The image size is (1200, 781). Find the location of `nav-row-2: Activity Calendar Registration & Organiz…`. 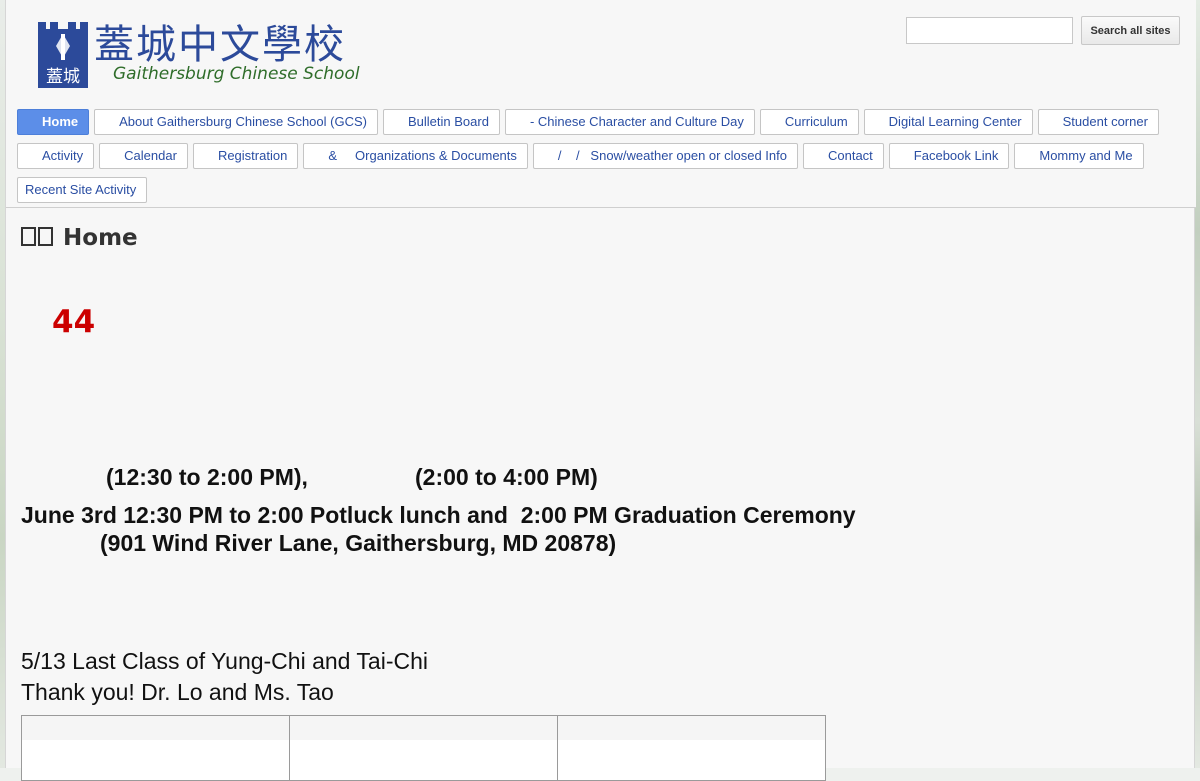

nav-row-2: Activity Calendar Registration & Organiz… is located at coordinates (602, 156).